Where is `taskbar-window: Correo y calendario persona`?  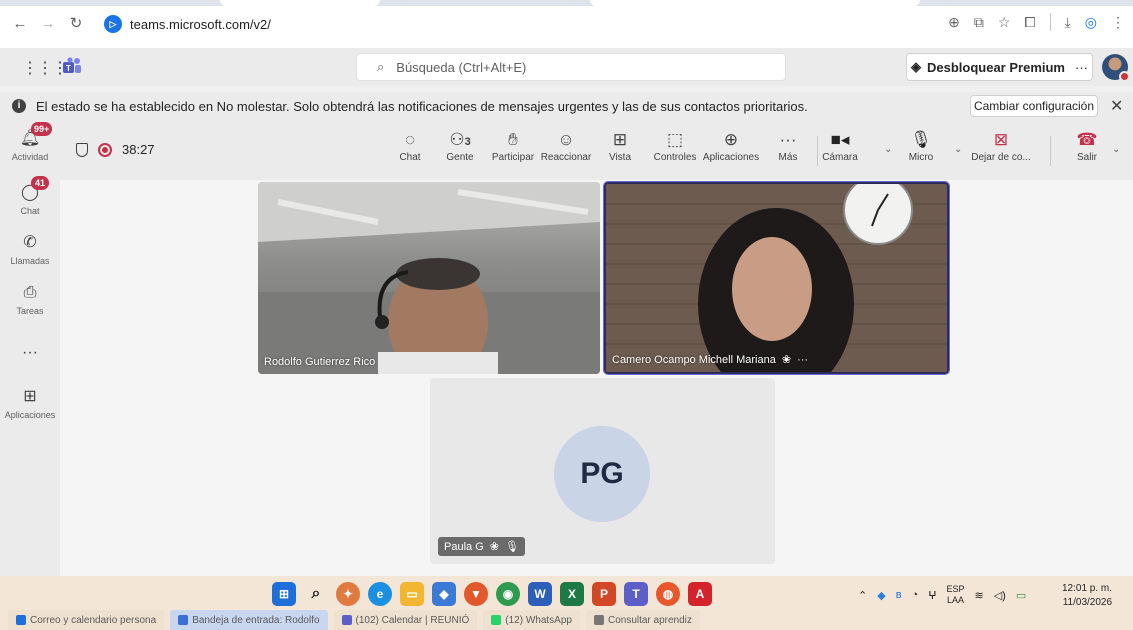
taskbar-window: Correo y calendario persona is located at coordinates (86, 620).